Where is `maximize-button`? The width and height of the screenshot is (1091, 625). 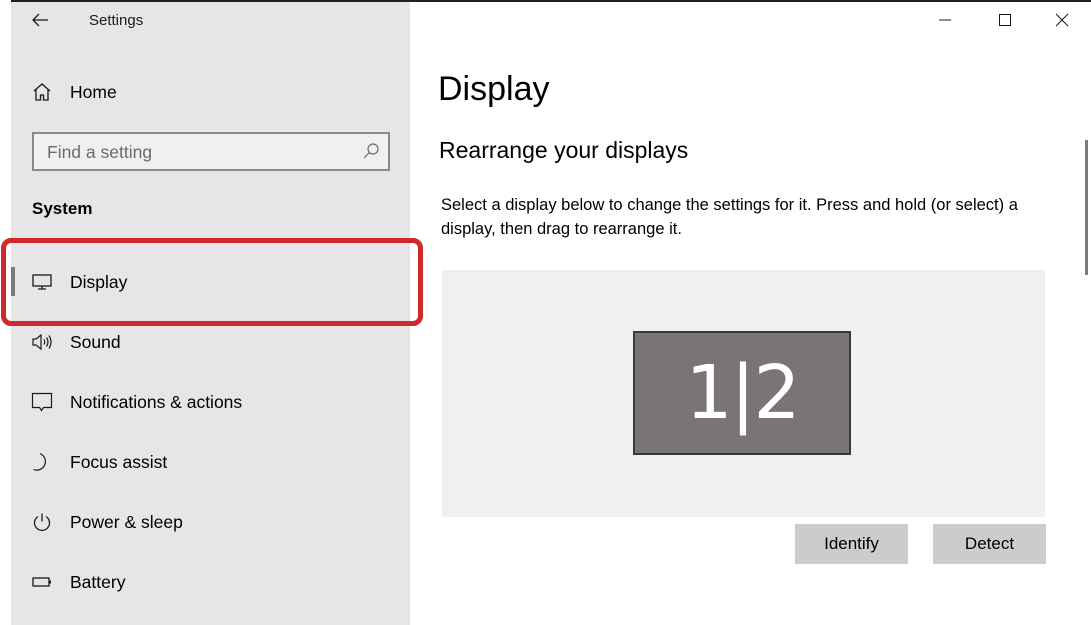
maximize-button is located at coordinates (1005, 20).